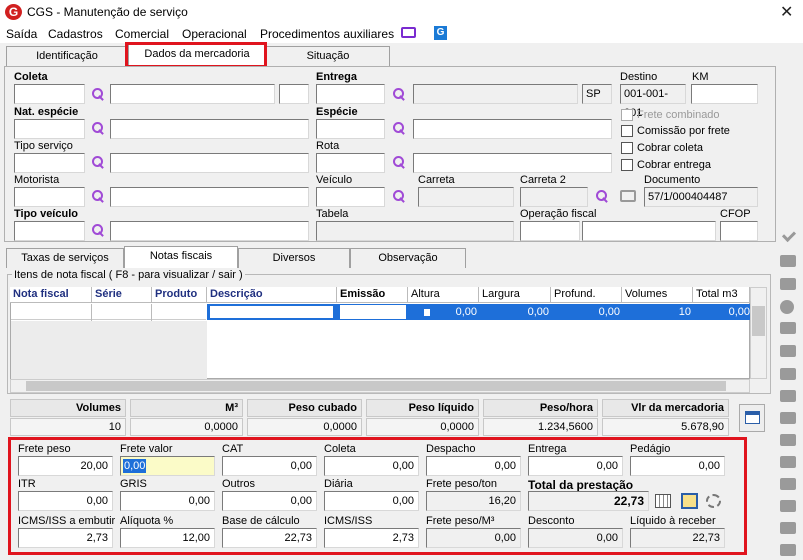  What do you see at coordinates (735, 214) in the screenshot?
I see `cfop-label: CFOP` at bounding box center [735, 214].